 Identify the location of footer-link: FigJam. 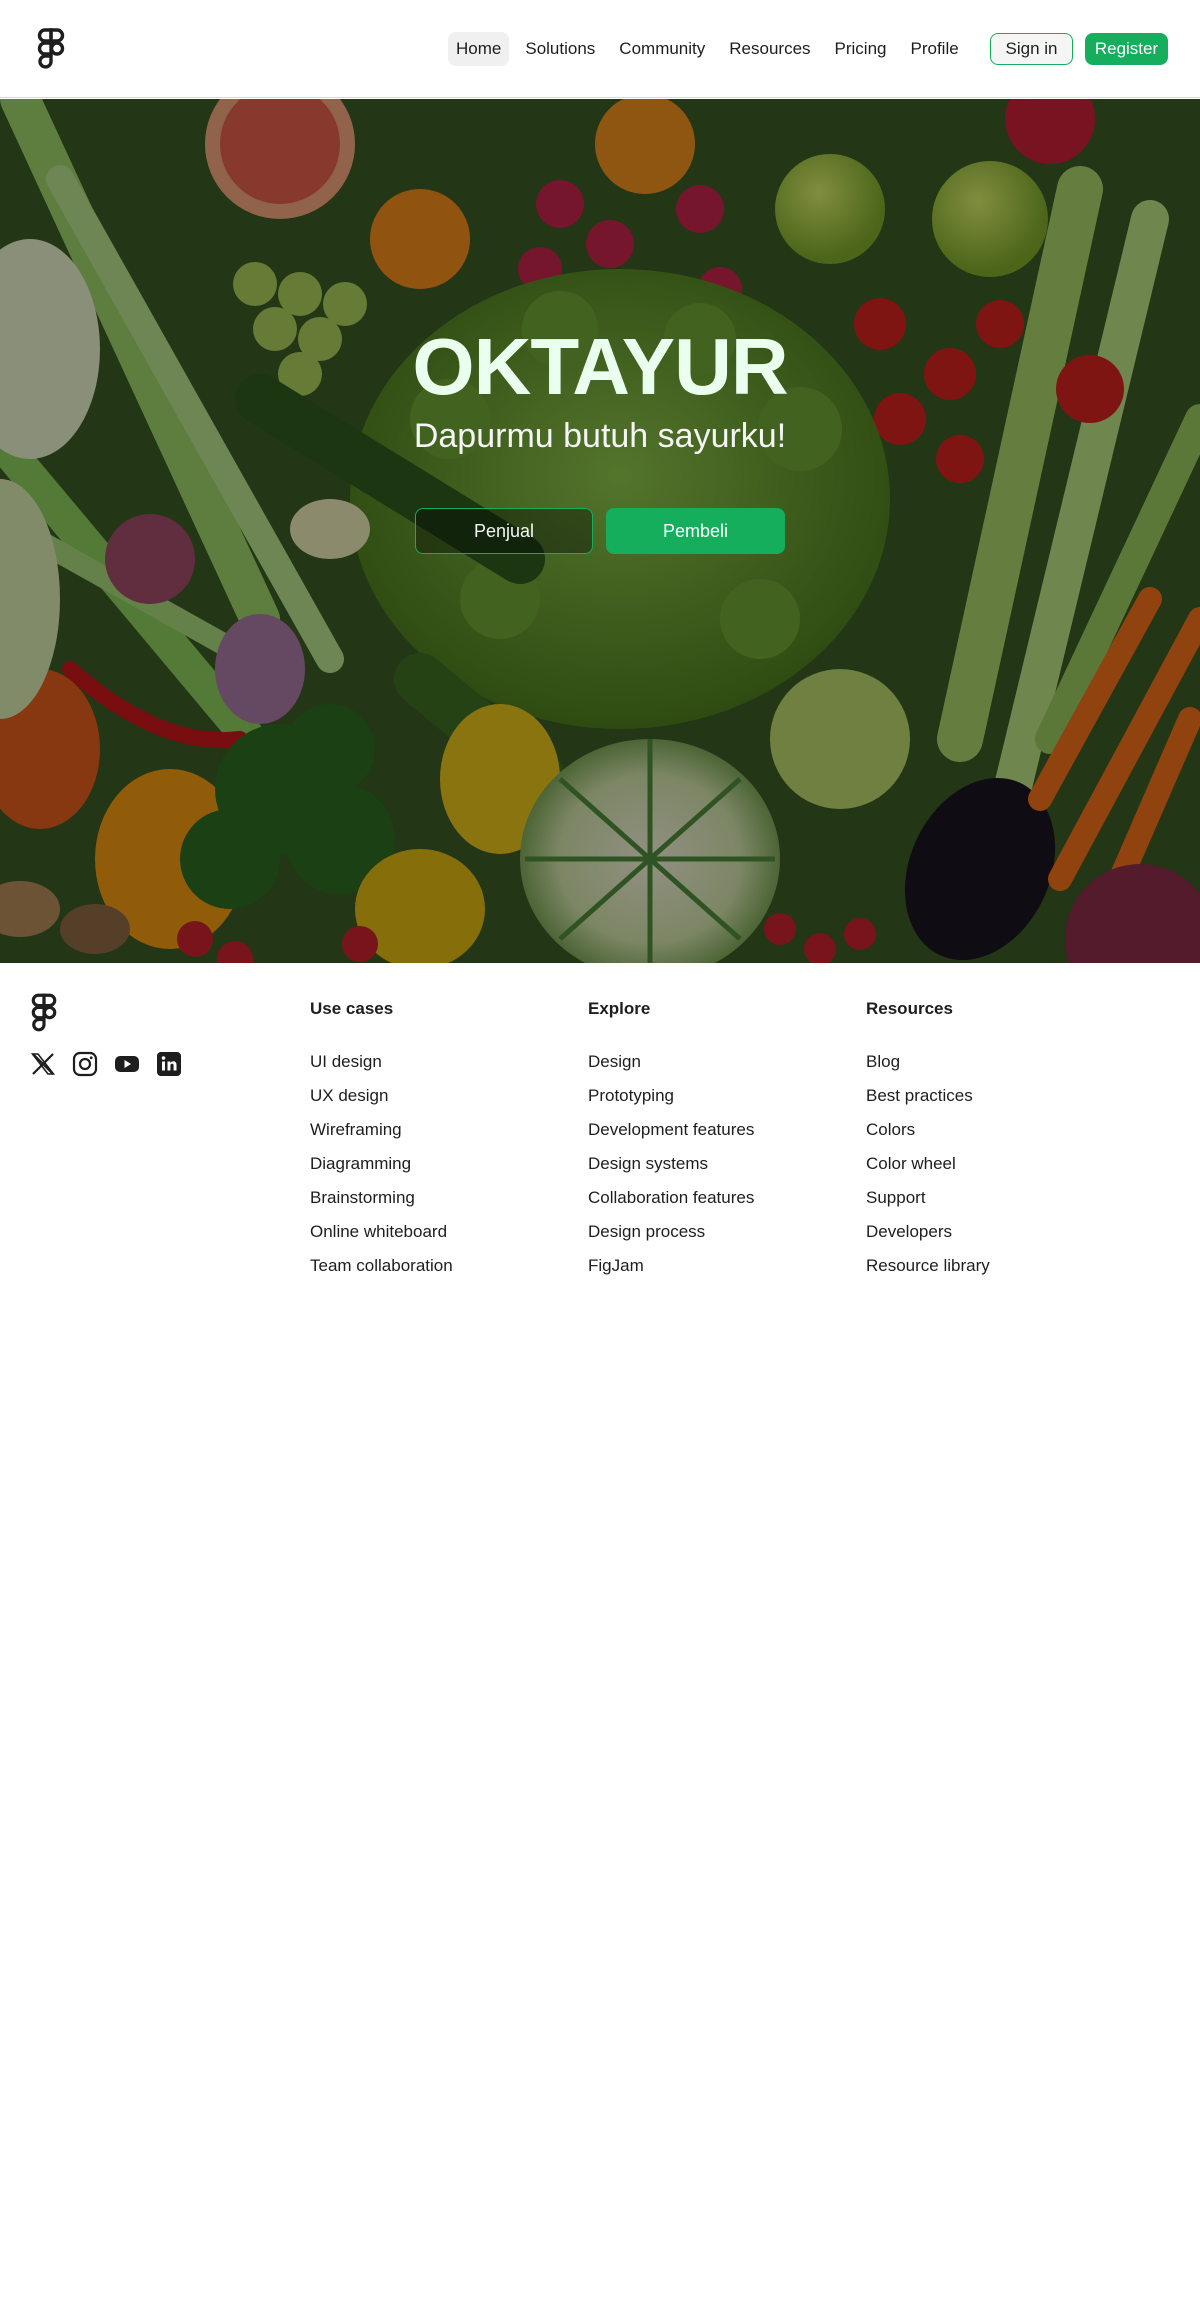
(708, 1266).